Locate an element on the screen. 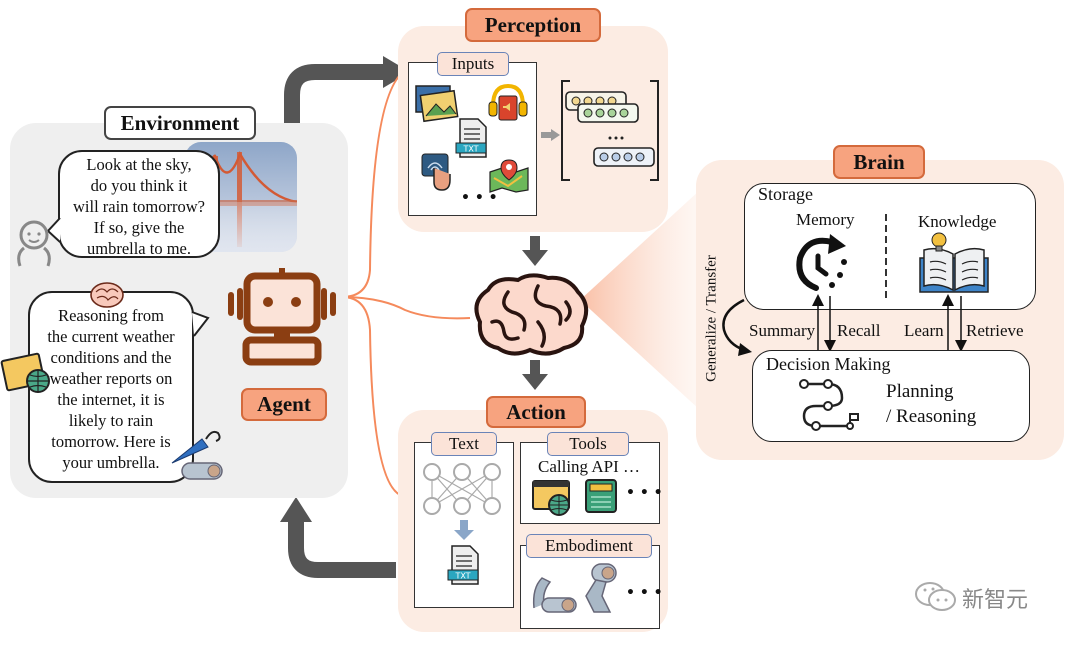 The image size is (1080, 645). txt-output-label: TXT is located at coordinates (462, 576).